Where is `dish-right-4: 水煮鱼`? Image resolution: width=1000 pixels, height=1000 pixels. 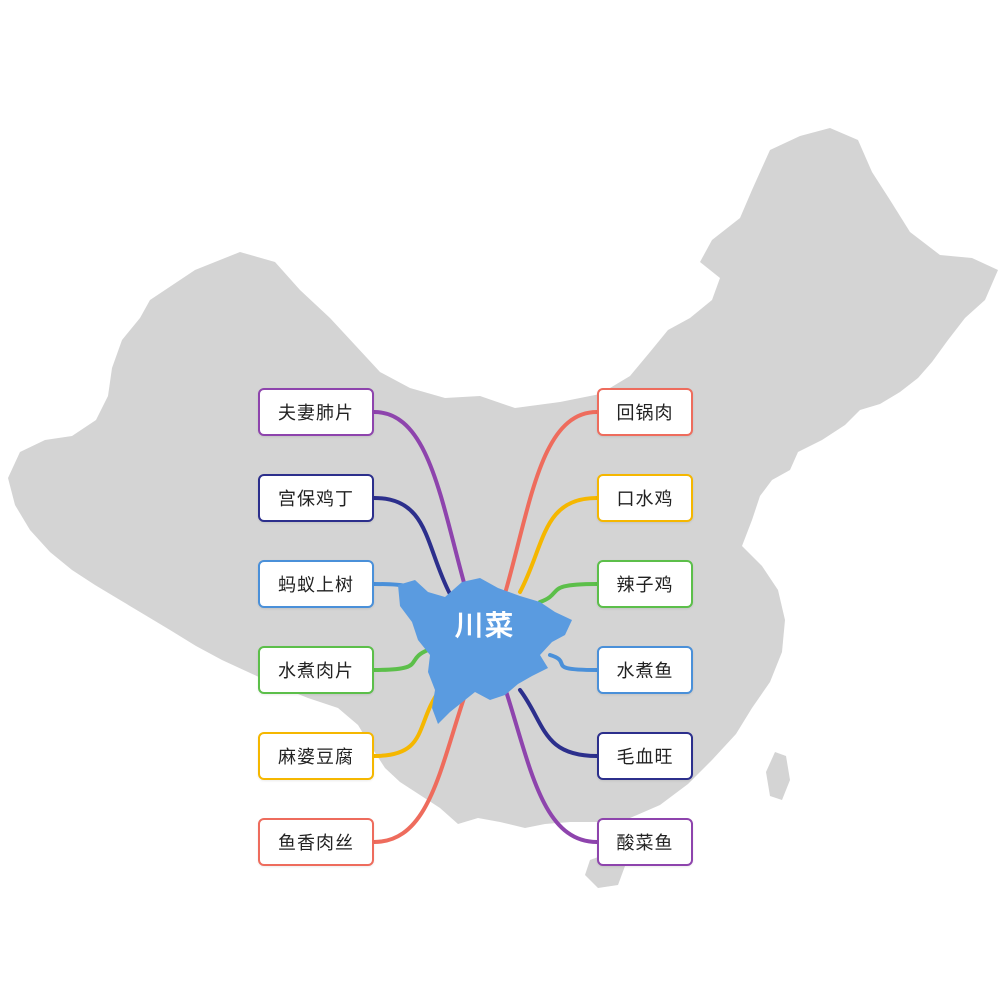 dish-right-4: 水煮鱼 is located at coordinates (645, 670).